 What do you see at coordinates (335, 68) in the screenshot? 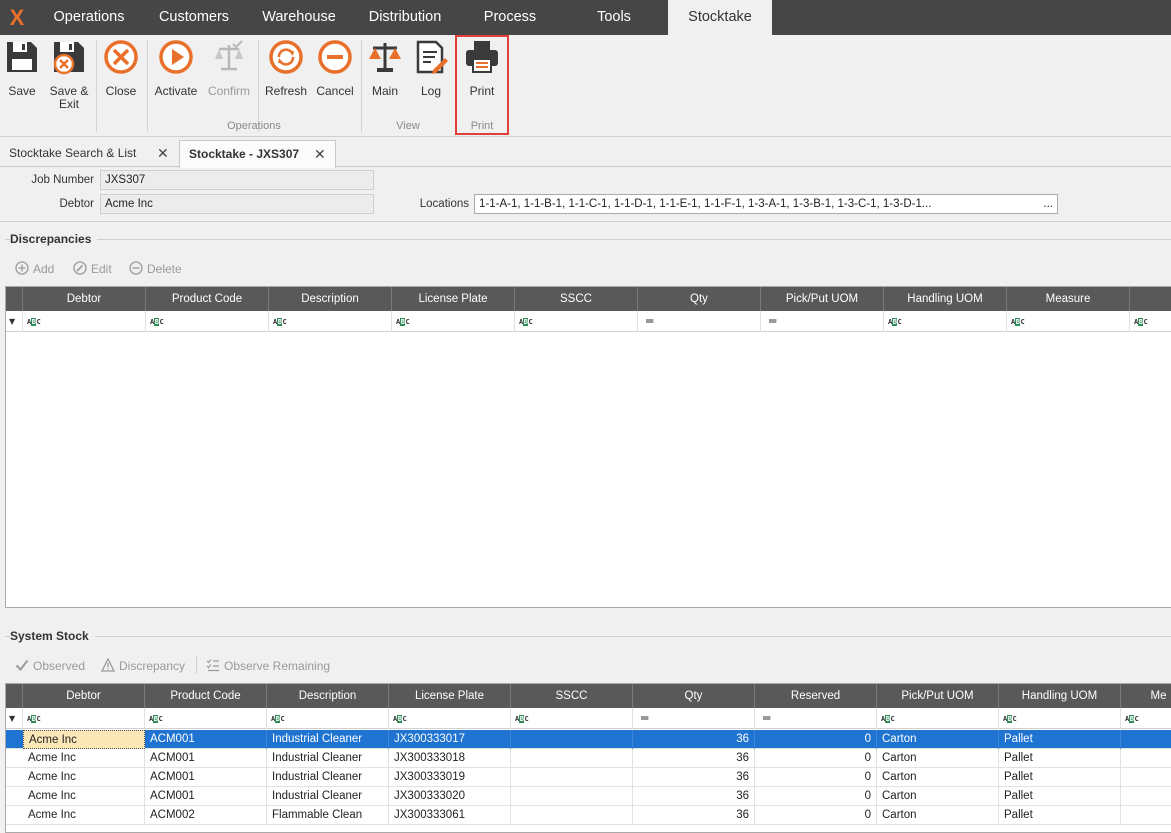
I see `cancel-button: Cancel` at bounding box center [335, 68].